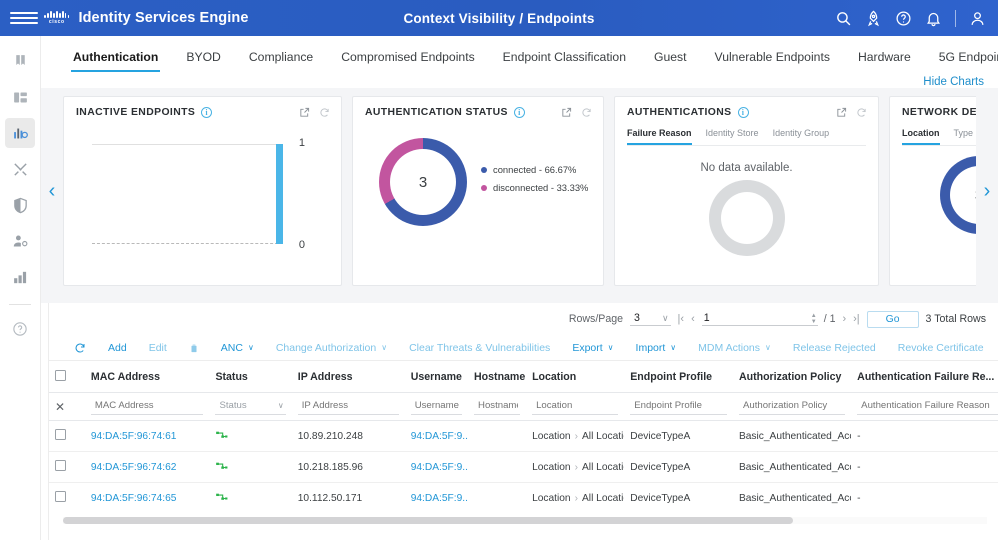 The width and height of the screenshot is (998, 540). What do you see at coordinates (20, 329) in the screenshot?
I see `help-icon` at bounding box center [20, 329].